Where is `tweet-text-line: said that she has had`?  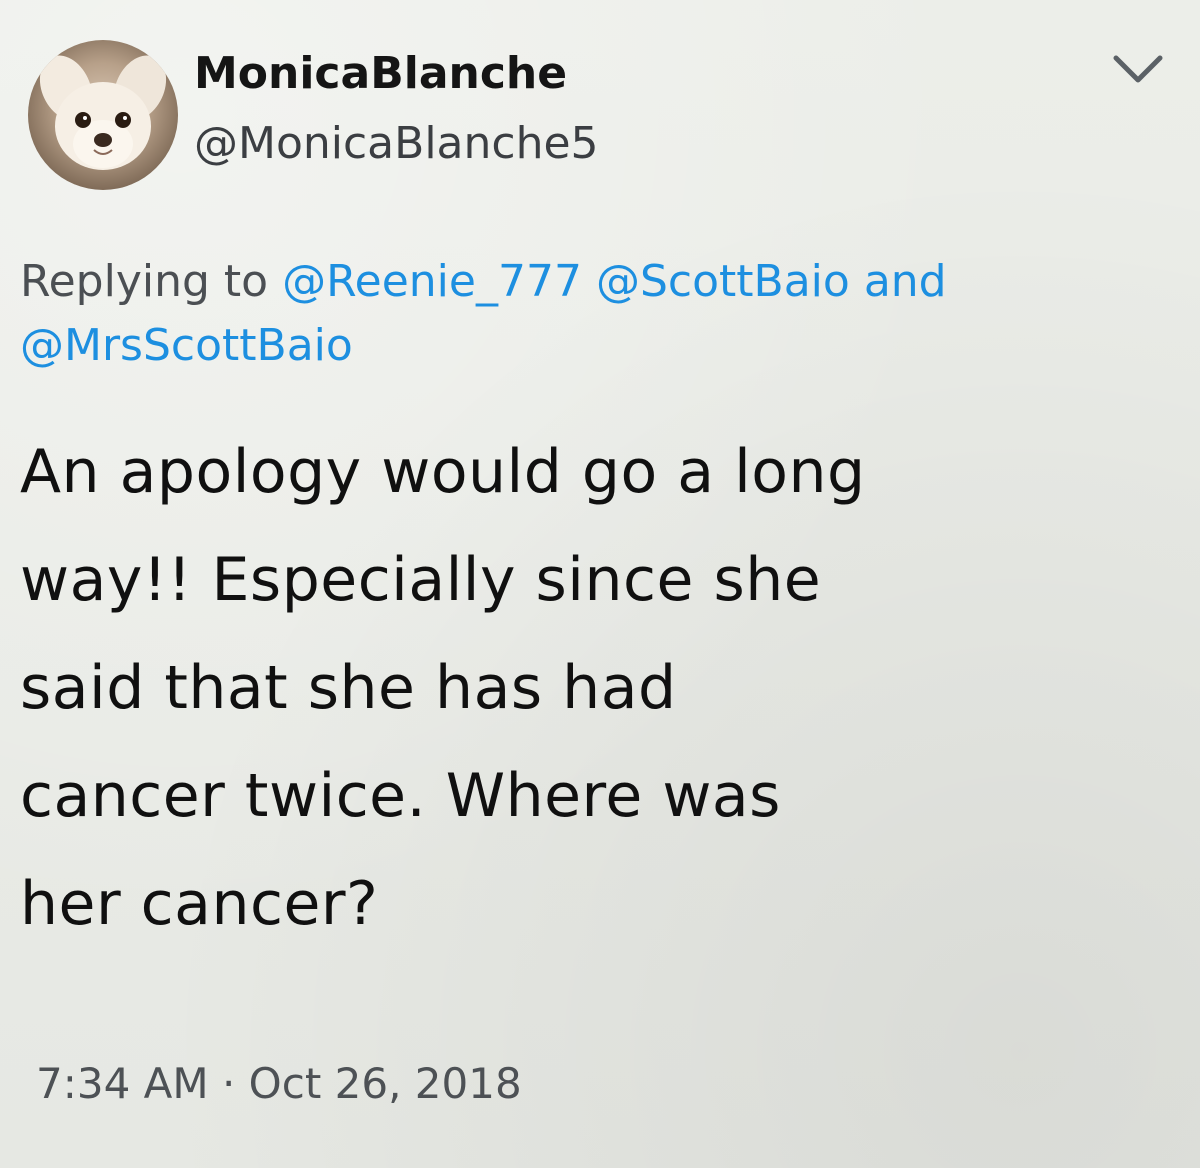
tweet-text-line: said that she has had is located at coordinates (348, 688).